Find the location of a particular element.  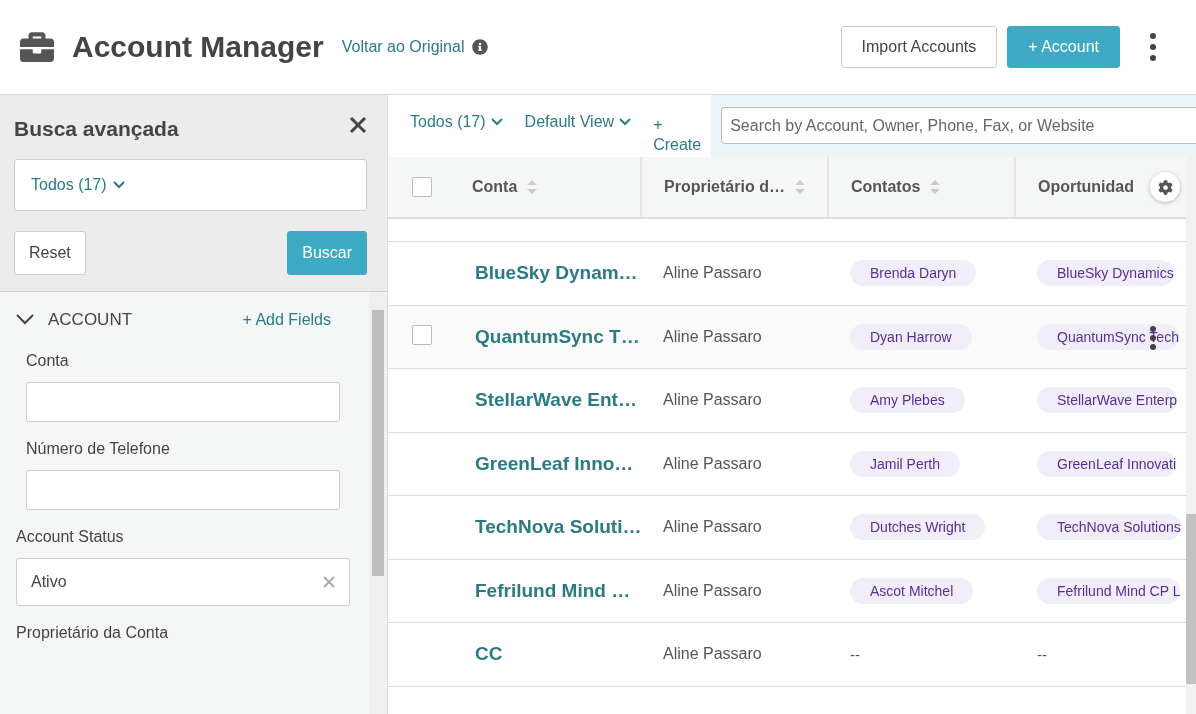

search-field: Search by Account, Owner, Phone, Fax, or Website is located at coordinates (958, 125).